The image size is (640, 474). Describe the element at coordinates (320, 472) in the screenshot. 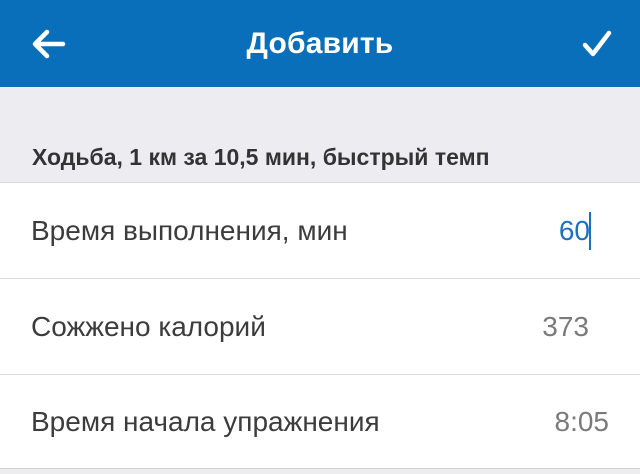

I see `bottom-background` at that location.